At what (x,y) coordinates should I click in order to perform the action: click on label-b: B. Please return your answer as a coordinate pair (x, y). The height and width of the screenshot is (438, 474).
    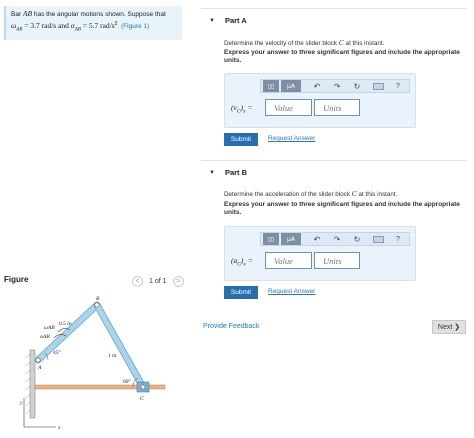
    Looking at the image, I should click on (98, 299).